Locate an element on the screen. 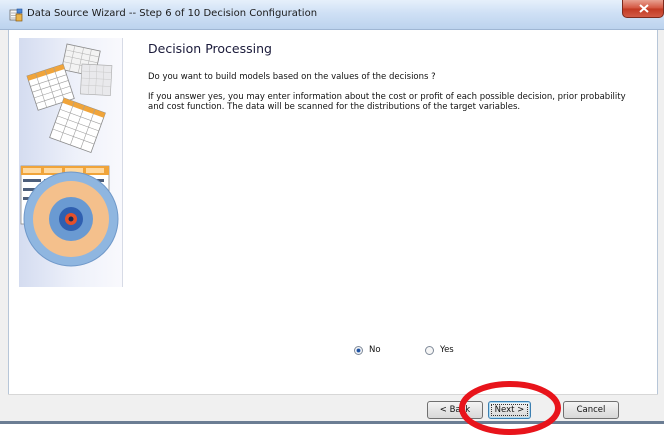 This screenshot has height=436, width=664. next-button: Next > is located at coordinates (509, 410).